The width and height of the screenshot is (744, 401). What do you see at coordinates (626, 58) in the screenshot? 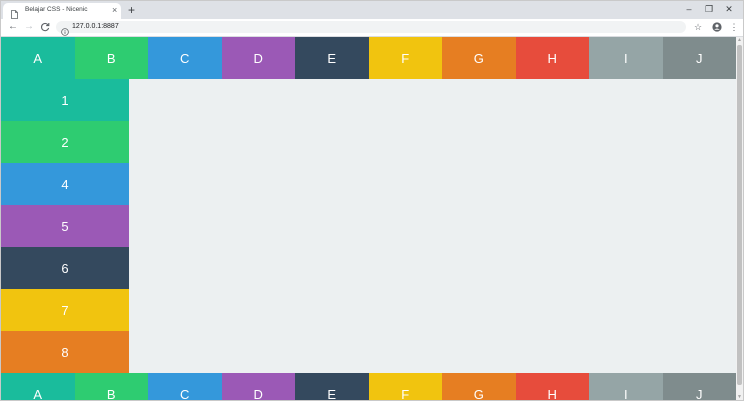
I see `top-box-i: I` at bounding box center [626, 58].